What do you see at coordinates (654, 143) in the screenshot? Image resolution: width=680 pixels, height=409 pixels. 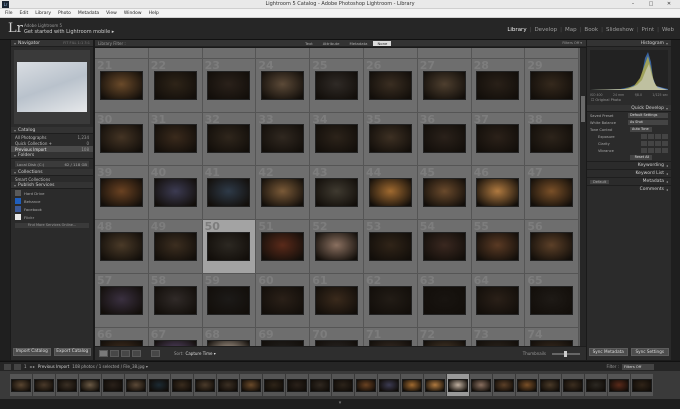 I see `clarity-buttons` at bounding box center [654, 143].